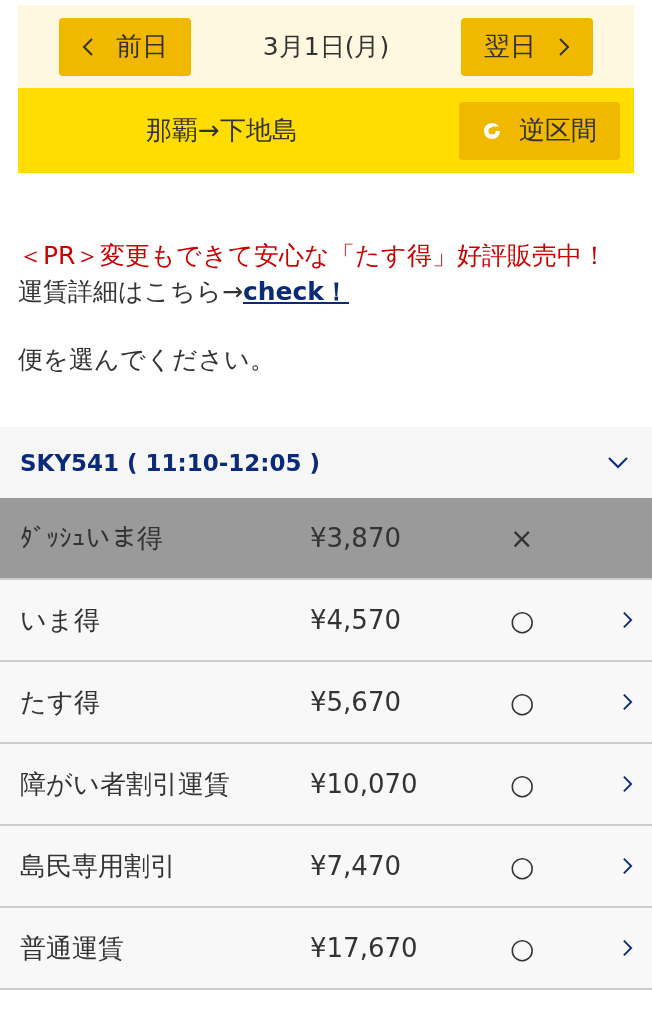 This screenshot has height=1024, width=652. Describe the element at coordinates (72, 948) in the screenshot. I see `fare-name: 普通運賃` at that location.